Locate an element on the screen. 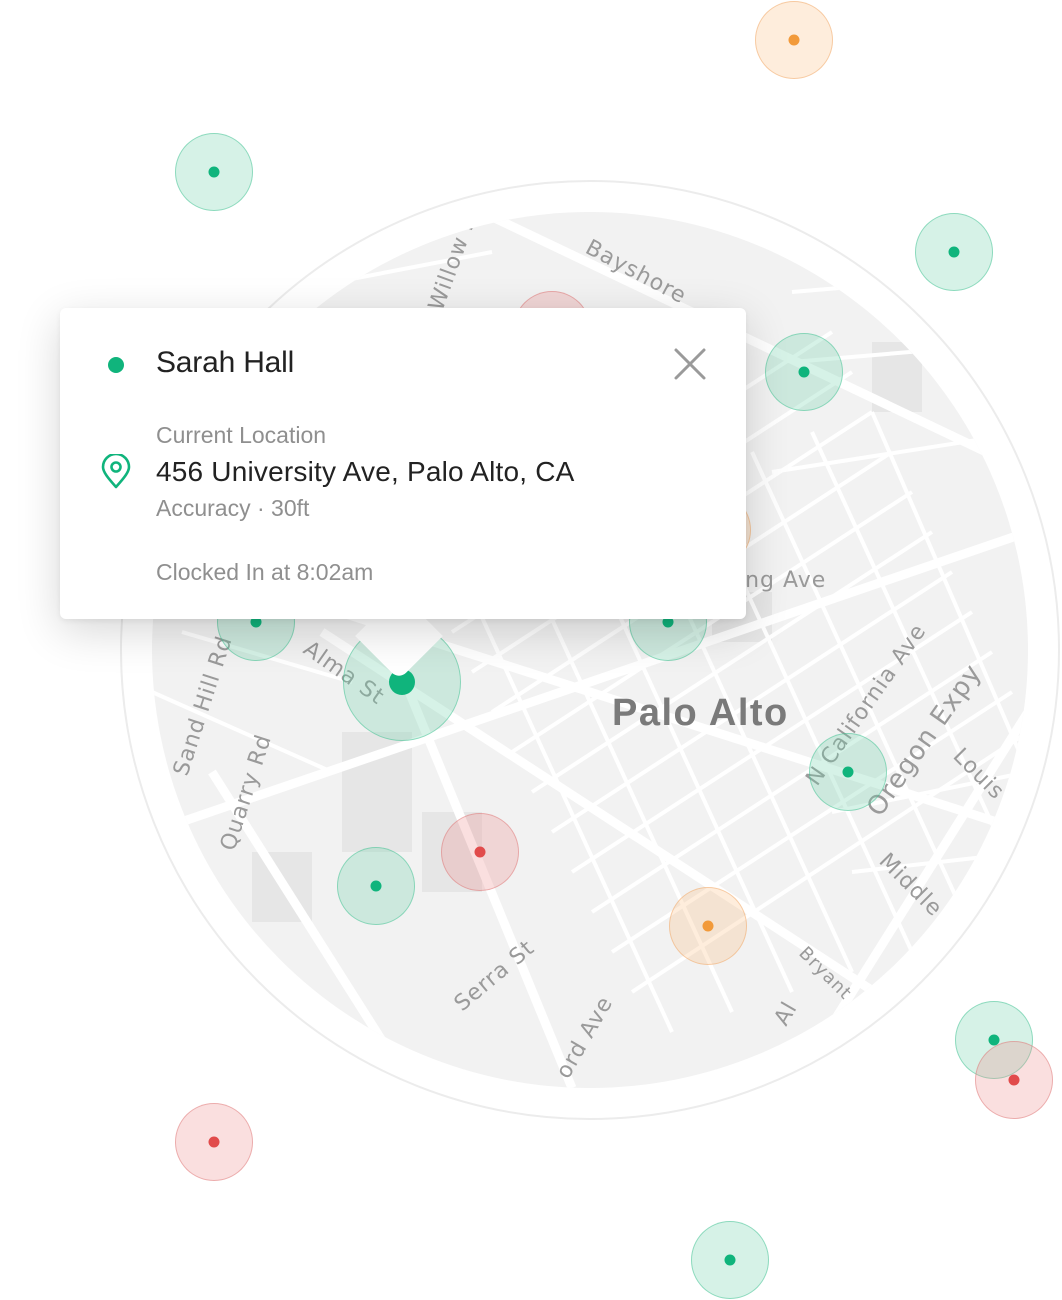  location-label: Current Location is located at coordinates (241, 435).